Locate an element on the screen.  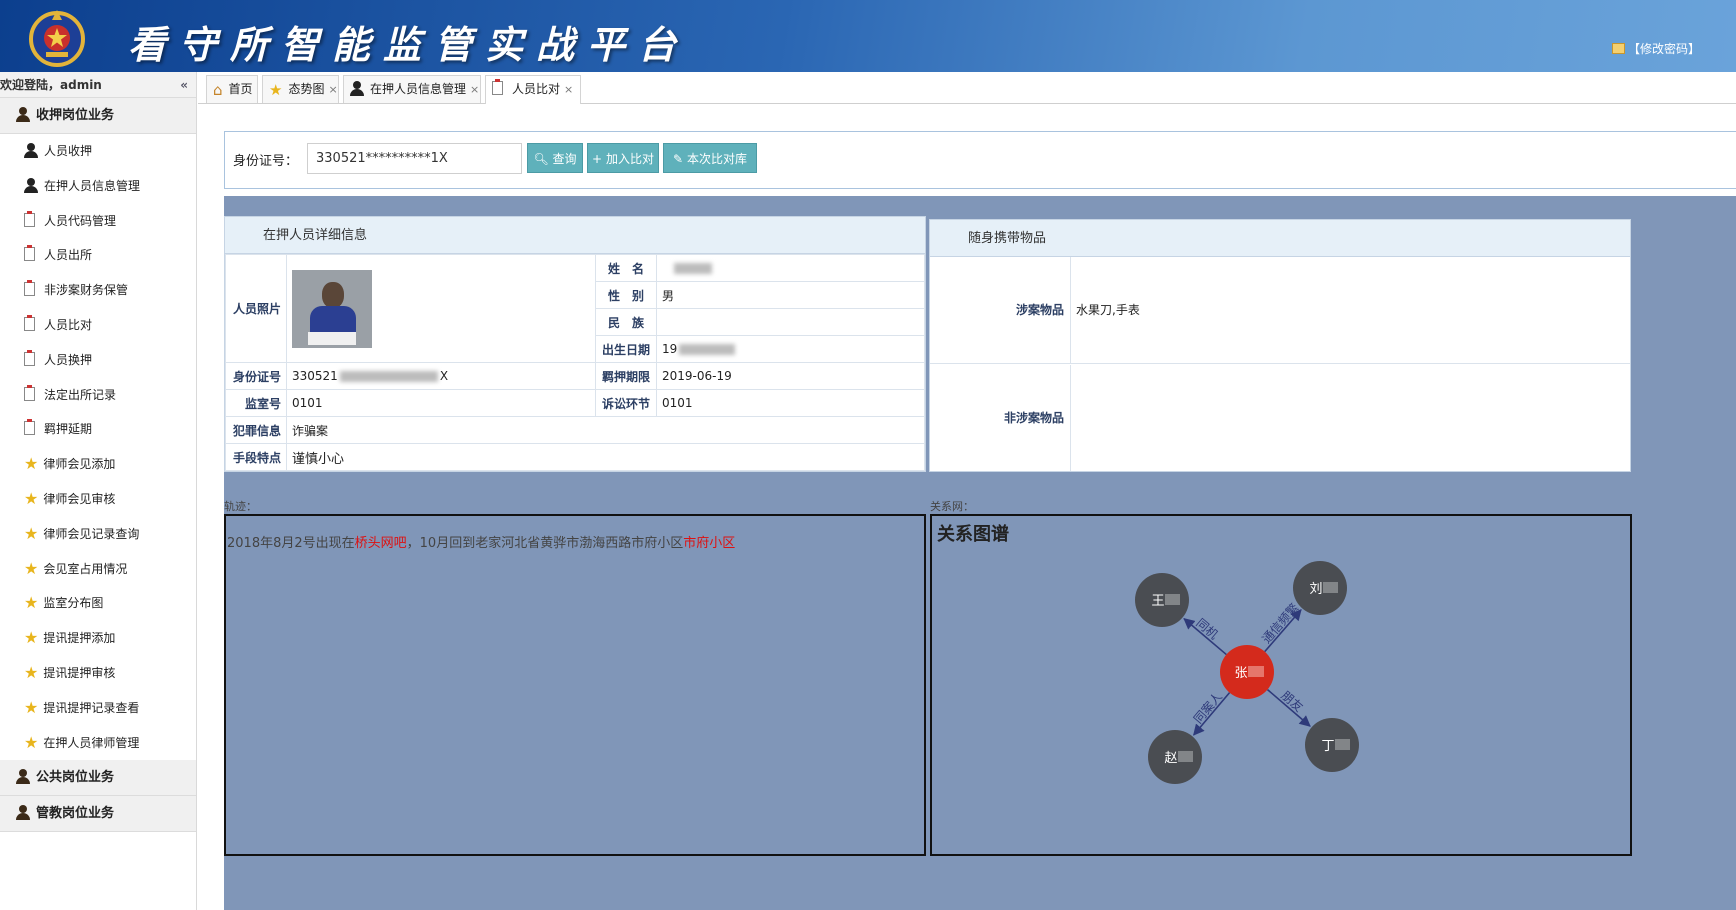
sidebar-item: 人员出所 is located at coordinates (98, 255).